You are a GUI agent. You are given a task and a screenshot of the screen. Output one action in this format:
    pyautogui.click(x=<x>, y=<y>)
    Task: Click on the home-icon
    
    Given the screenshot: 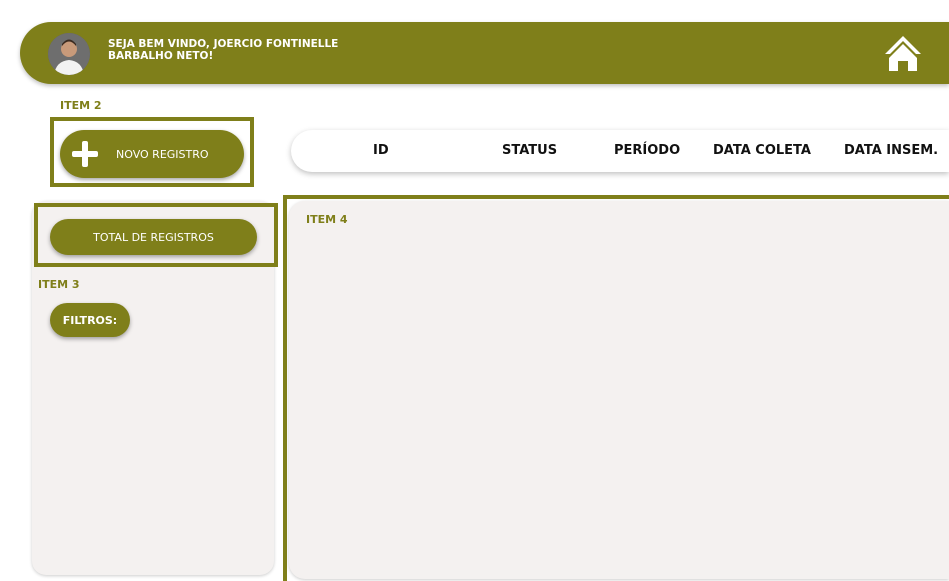 What is the action you would take?
    pyautogui.click(x=903, y=53)
    